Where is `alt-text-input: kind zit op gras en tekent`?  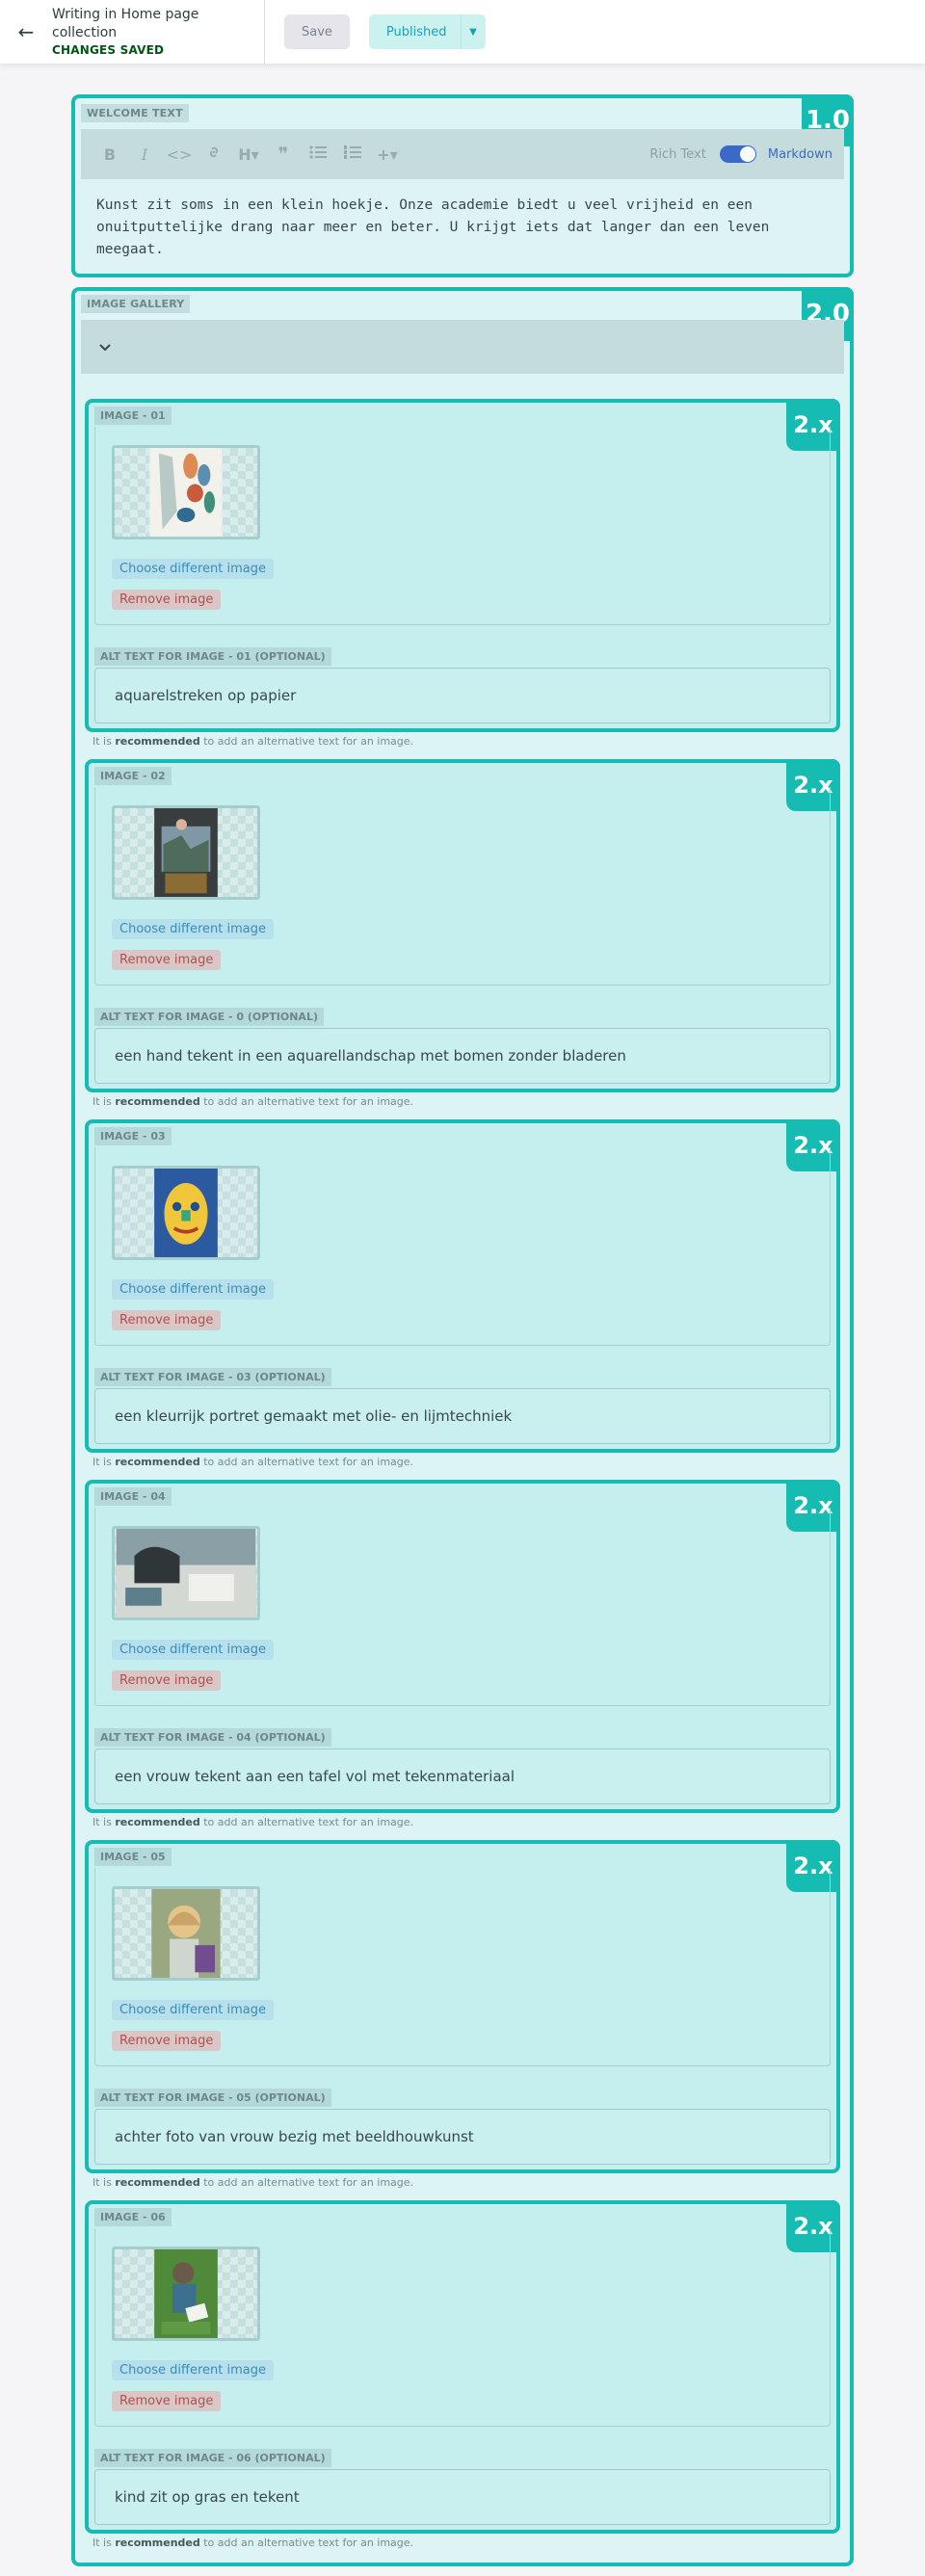
alt-text-input: kind zit op gras en tekent is located at coordinates (462, 2497).